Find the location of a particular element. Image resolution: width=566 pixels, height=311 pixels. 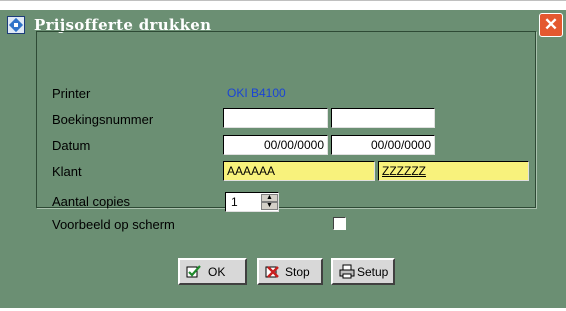

ok-button-label: OK is located at coordinates (217, 272).